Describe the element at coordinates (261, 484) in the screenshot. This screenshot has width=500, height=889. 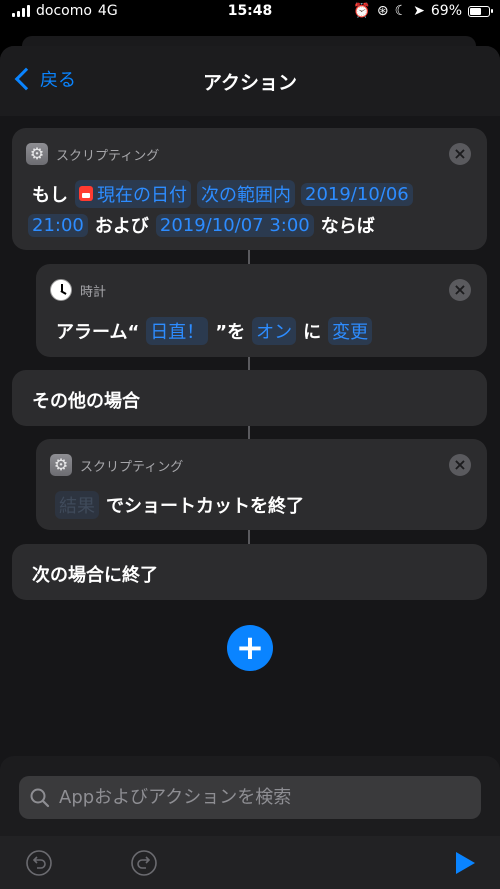
I see `exit-action-card: ⚙ スクリプティング × 結果 でショートカットを終了` at that location.